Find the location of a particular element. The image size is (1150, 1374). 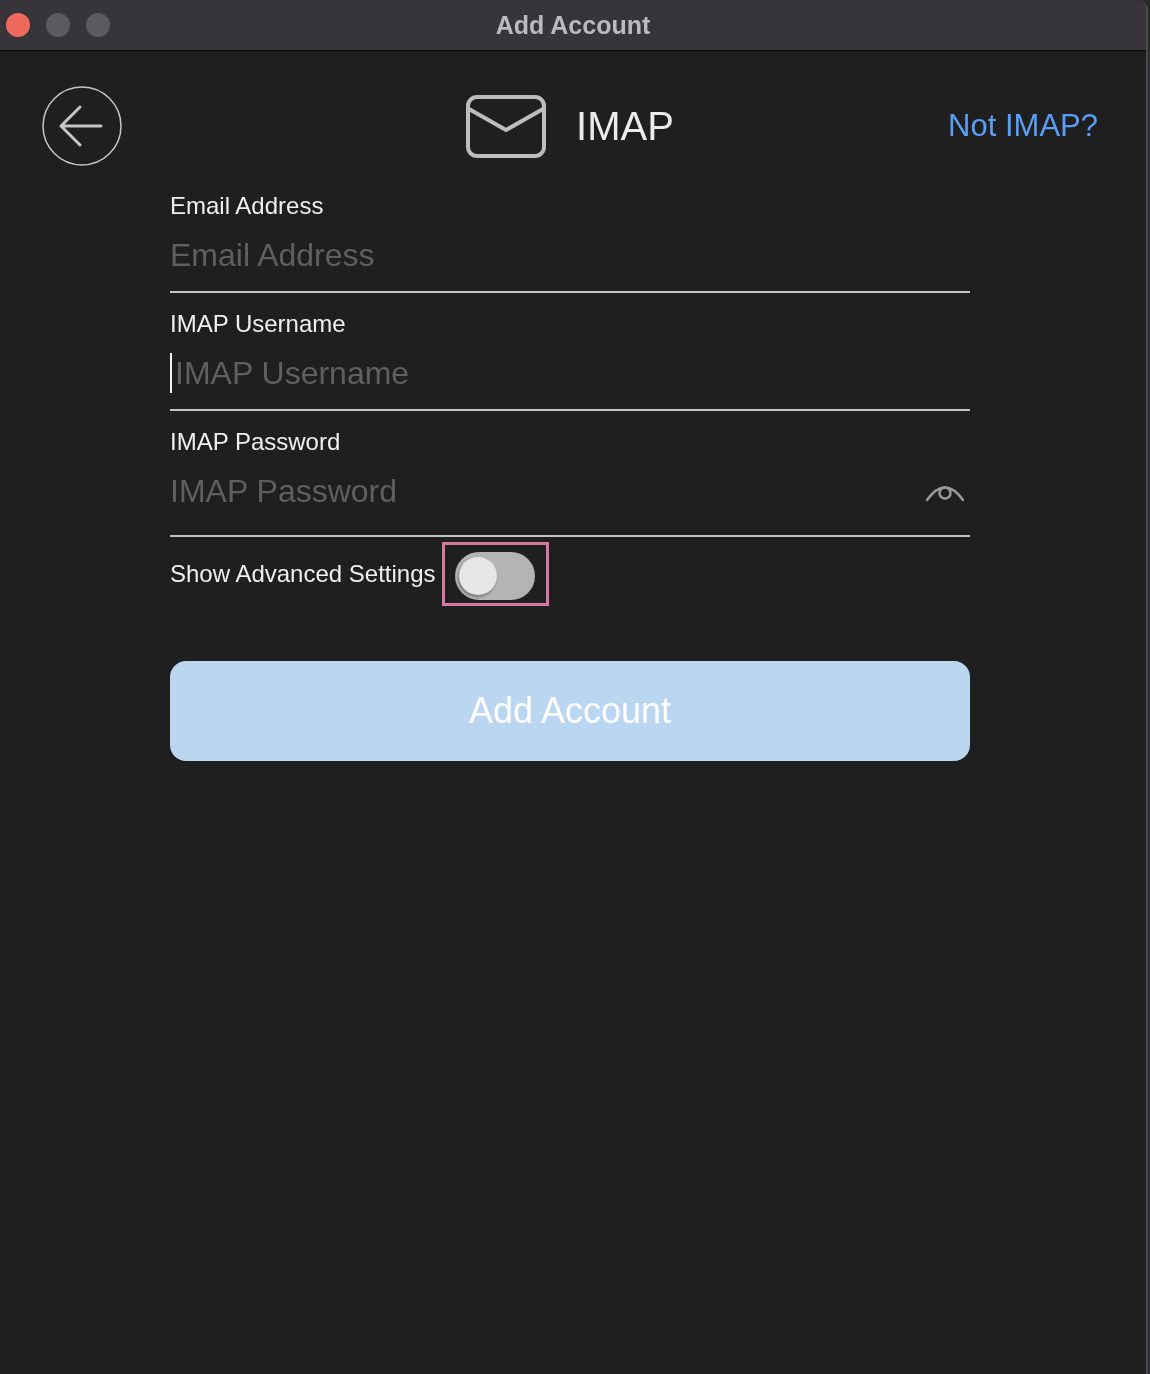

field-label: IMAP Password is located at coordinates (256, 442).